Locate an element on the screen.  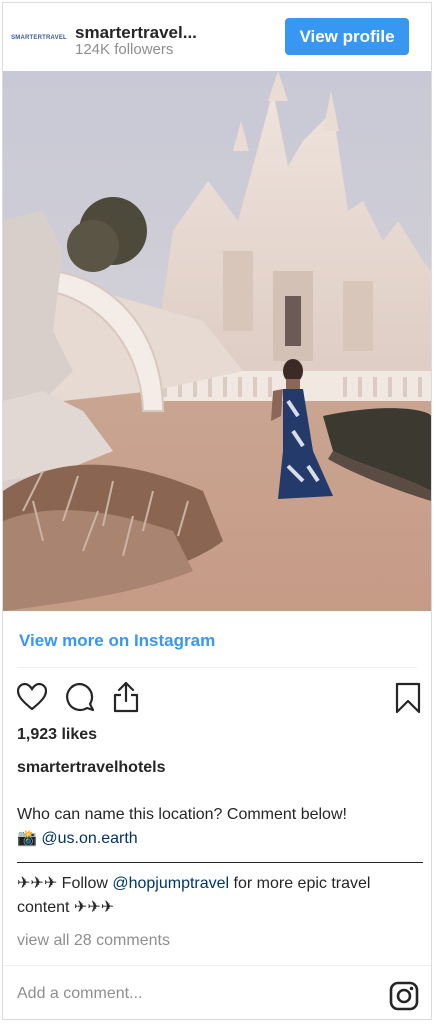
comment-icon is located at coordinates (79, 697).